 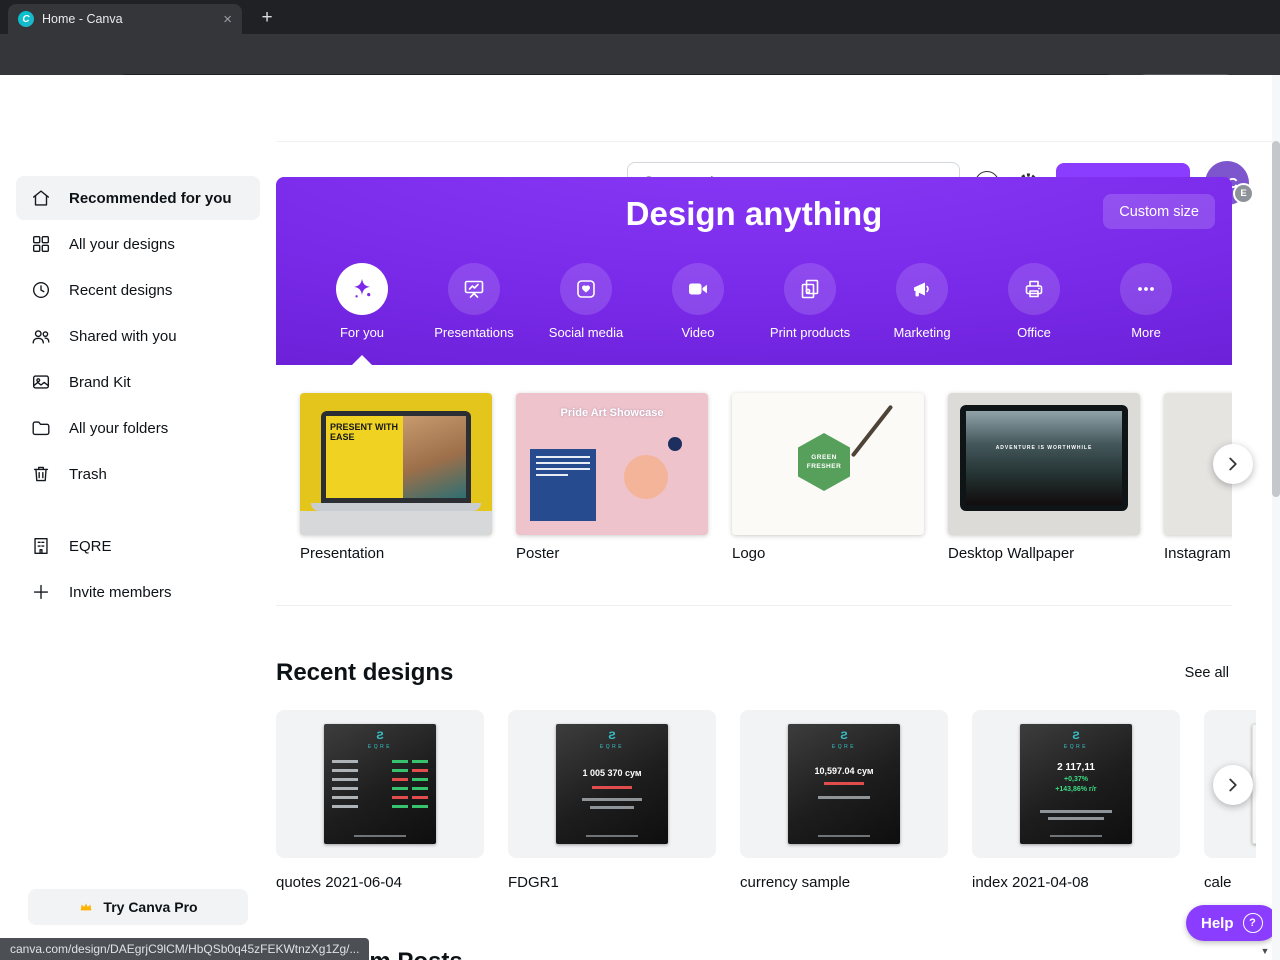 What do you see at coordinates (1207, 673) in the screenshot?
I see `see-all-link: See all` at bounding box center [1207, 673].